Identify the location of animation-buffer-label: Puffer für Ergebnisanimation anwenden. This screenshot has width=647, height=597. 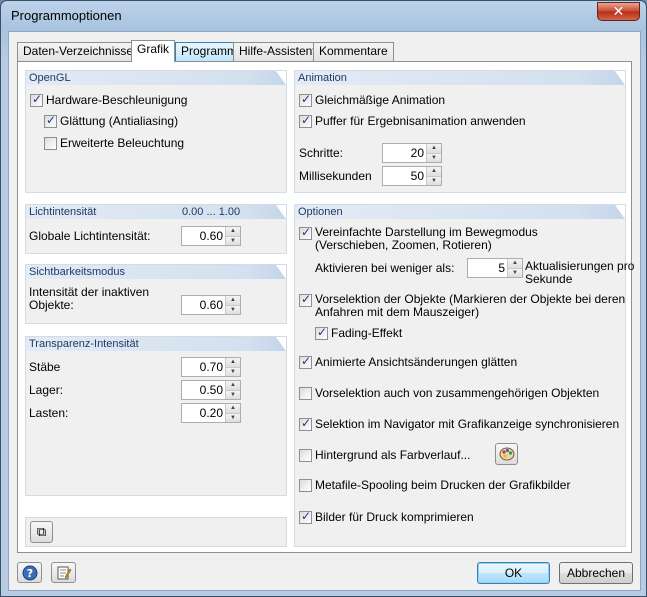
(420, 121).